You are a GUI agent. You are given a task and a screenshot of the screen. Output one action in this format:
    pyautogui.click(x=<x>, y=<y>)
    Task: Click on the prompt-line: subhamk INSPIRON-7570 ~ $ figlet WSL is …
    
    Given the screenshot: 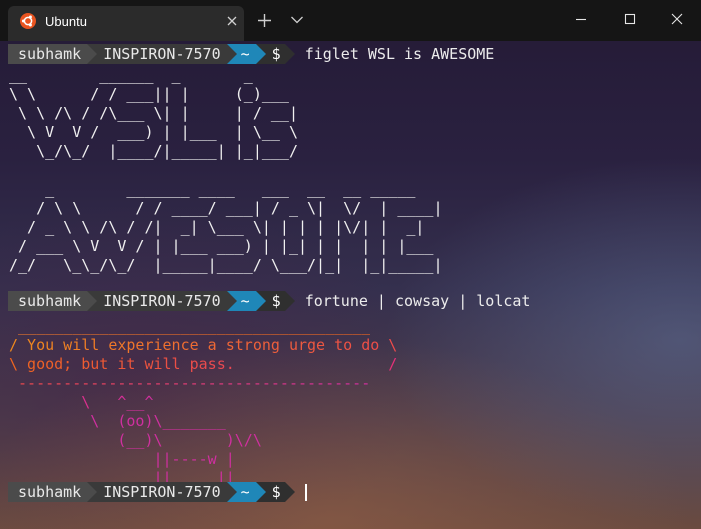 What is the action you would take?
    pyautogui.click(x=251, y=54)
    